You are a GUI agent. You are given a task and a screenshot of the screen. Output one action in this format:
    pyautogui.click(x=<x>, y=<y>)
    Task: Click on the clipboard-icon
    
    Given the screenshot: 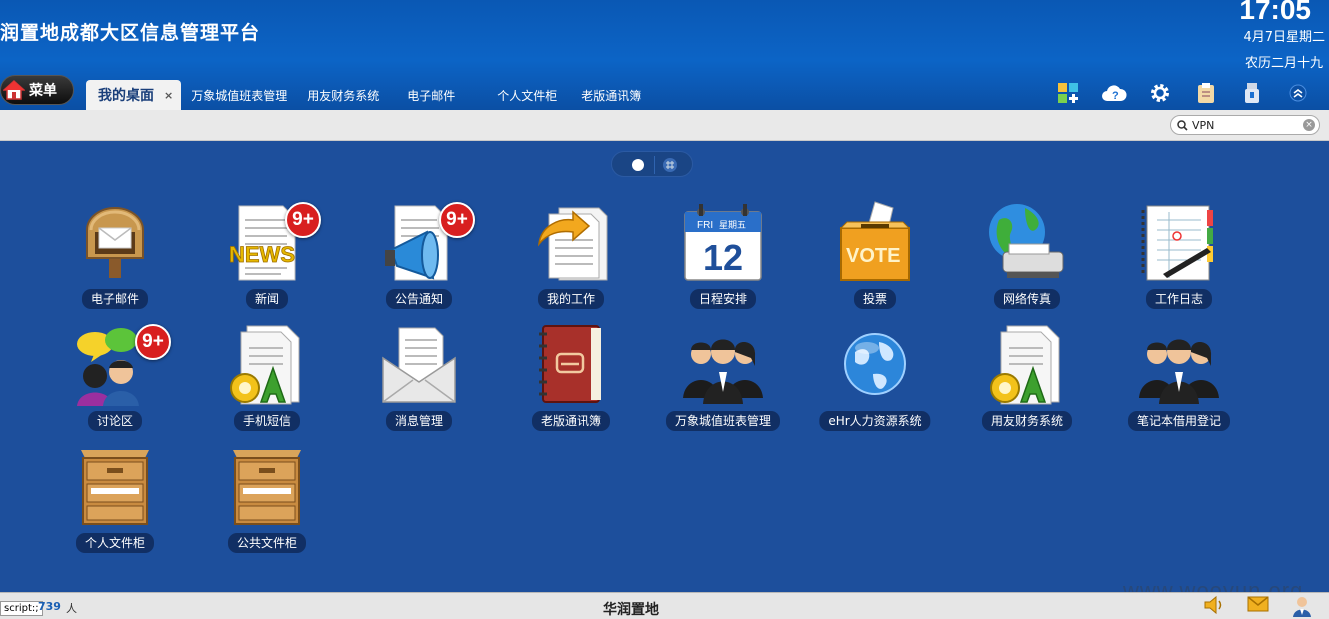 What is the action you would take?
    pyautogui.click(x=1206, y=93)
    